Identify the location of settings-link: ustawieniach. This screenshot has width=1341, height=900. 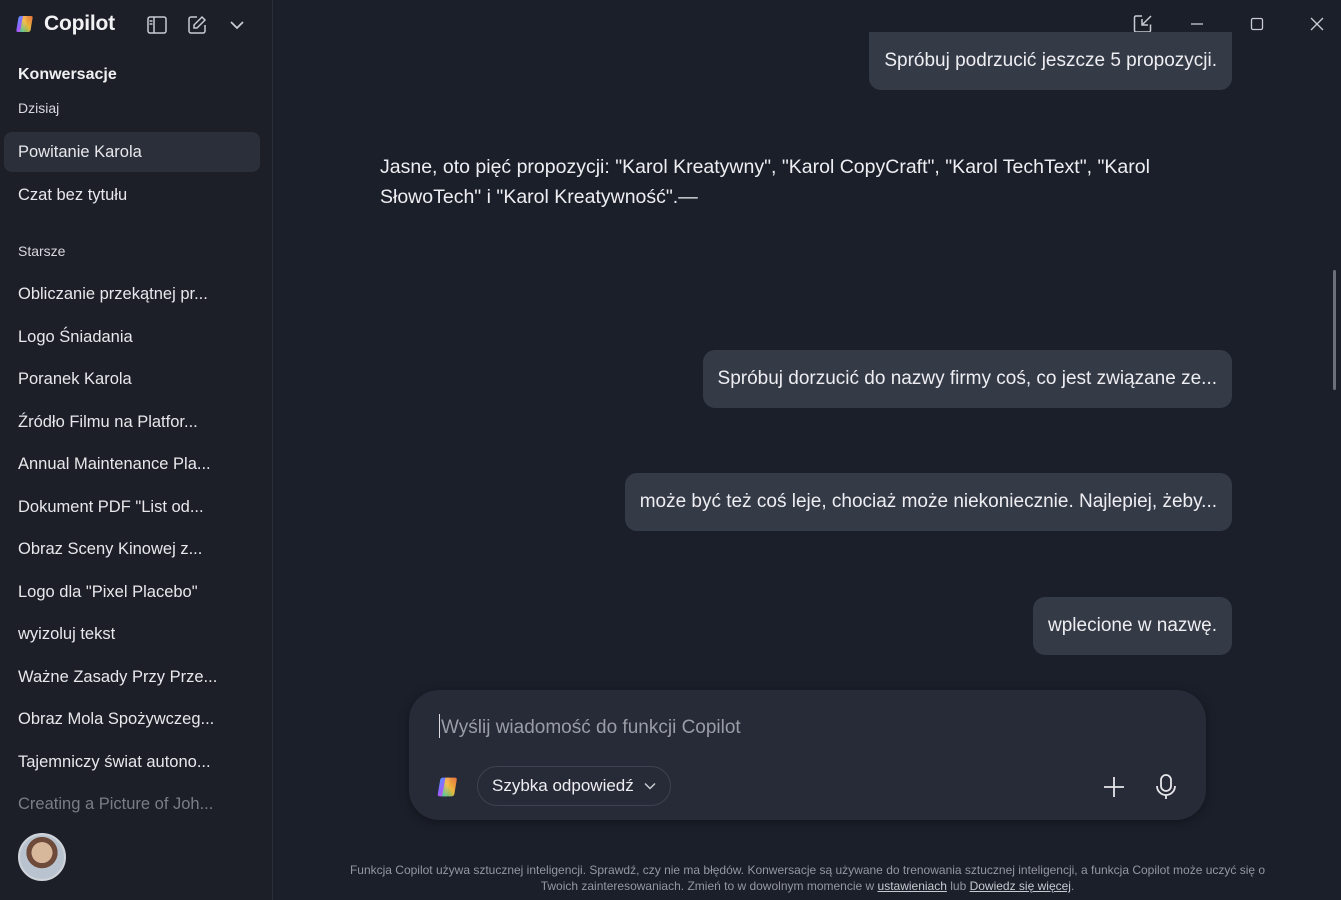
(912, 886).